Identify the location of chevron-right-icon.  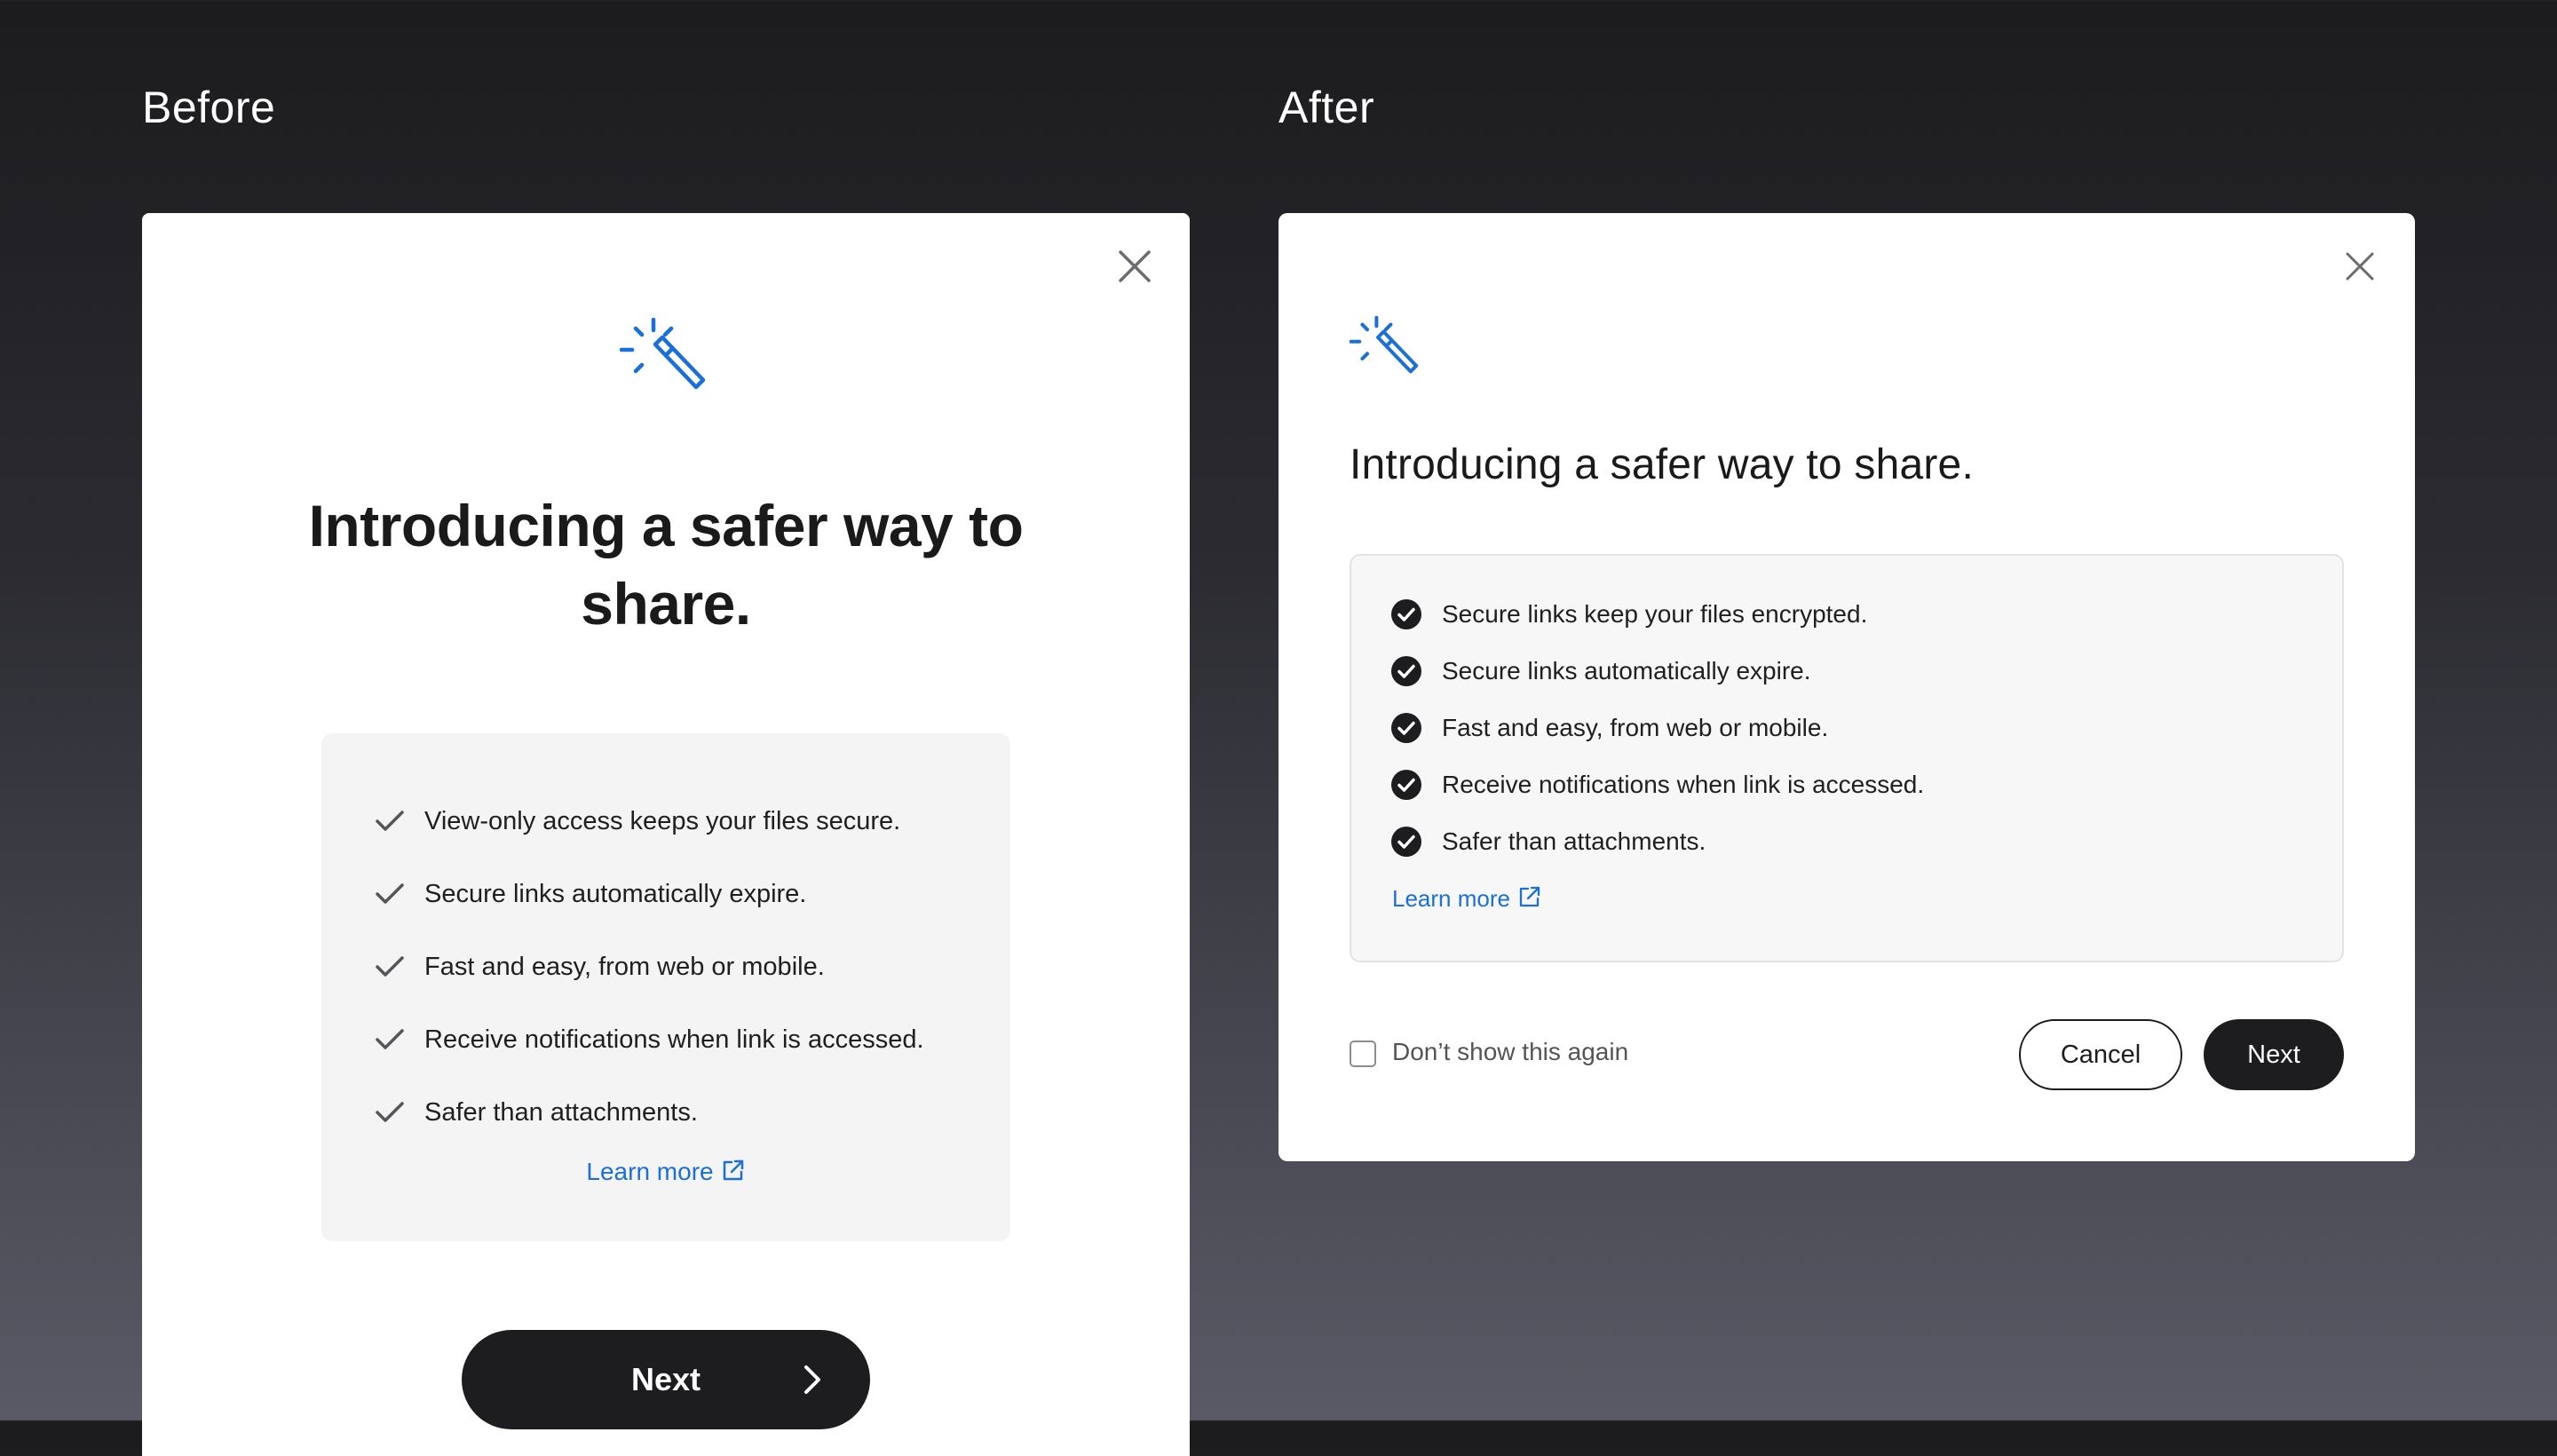
(812, 1379).